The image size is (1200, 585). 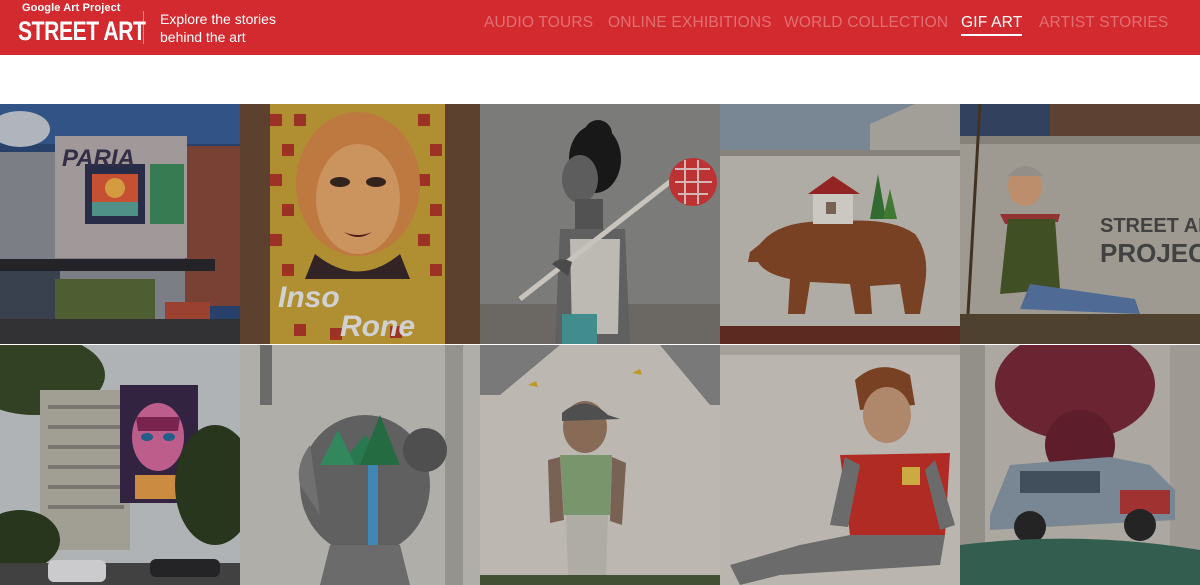 I want to click on artwork-tile-car-under-cloud, so click(x=1080, y=465).